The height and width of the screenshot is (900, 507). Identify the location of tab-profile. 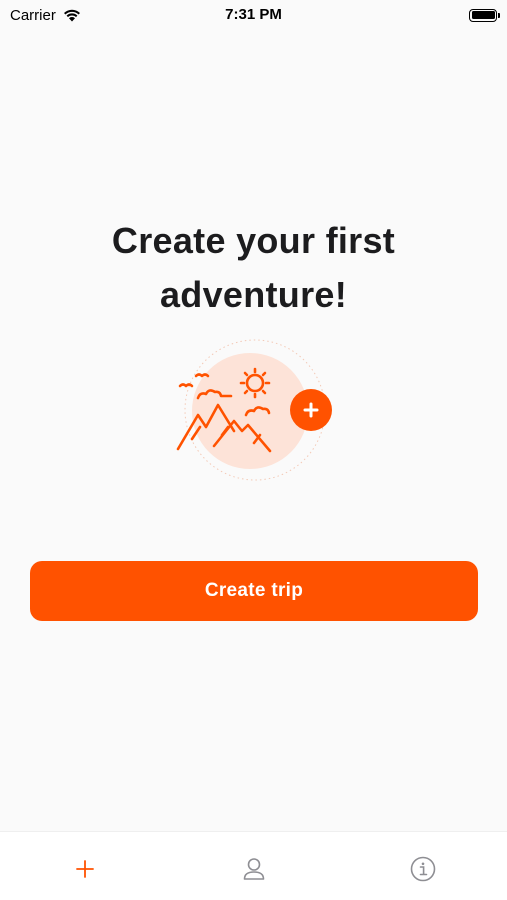
(254, 869).